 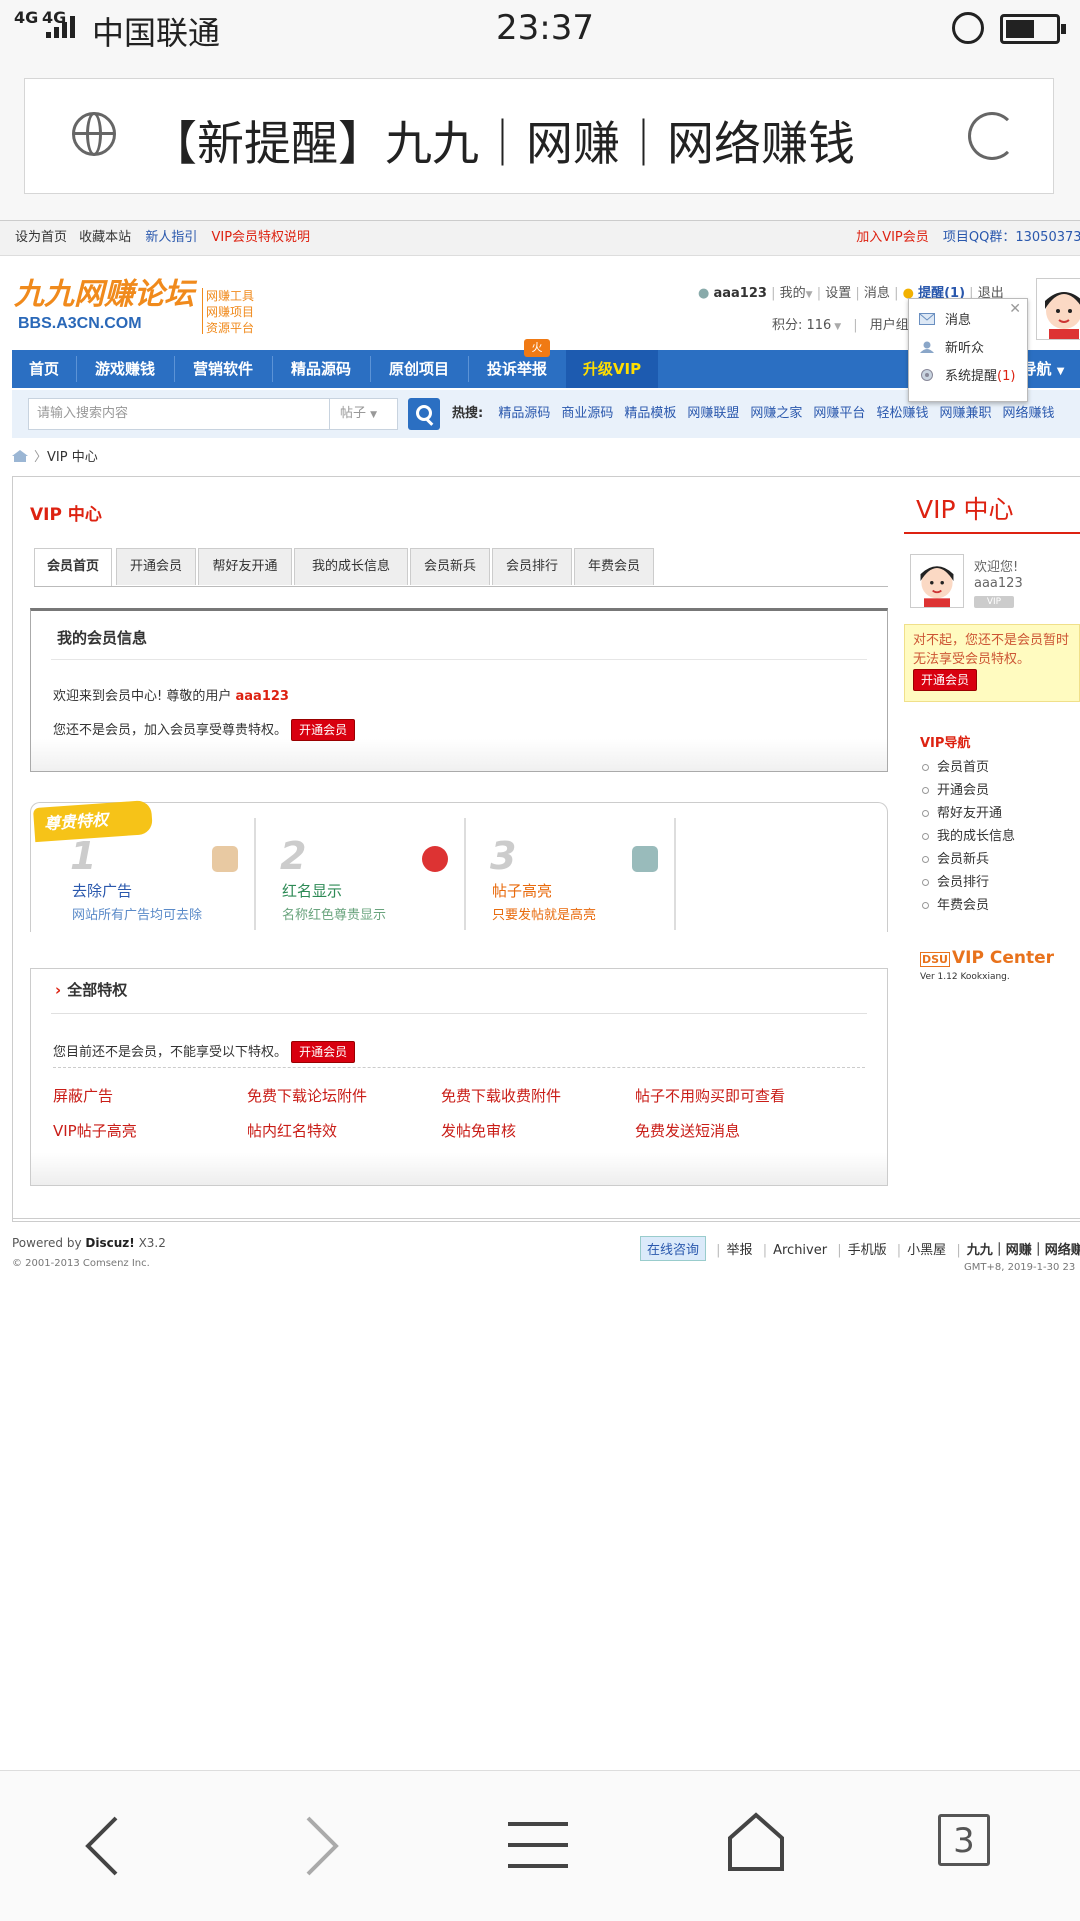 What do you see at coordinates (1028, 413) in the screenshot?
I see `hot-word: 网络赚钱` at bounding box center [1028, 413].